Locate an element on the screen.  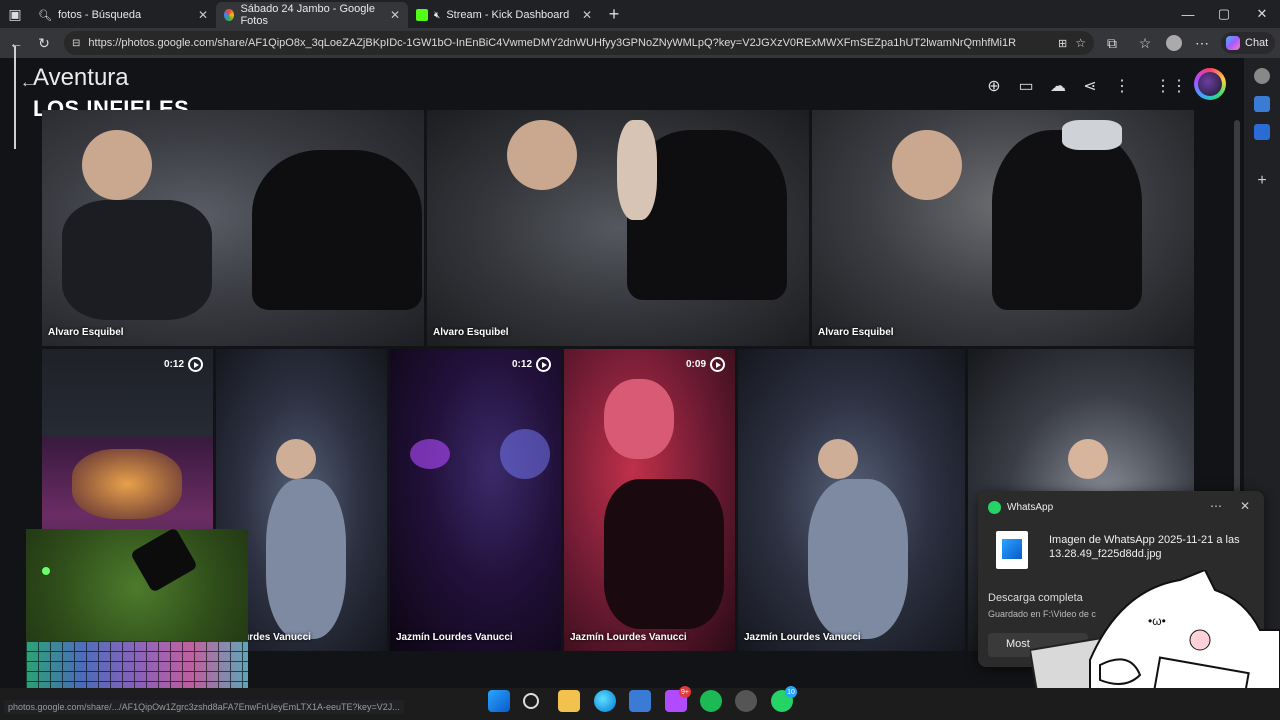
edge-icon is located at coordinates (605, 701).